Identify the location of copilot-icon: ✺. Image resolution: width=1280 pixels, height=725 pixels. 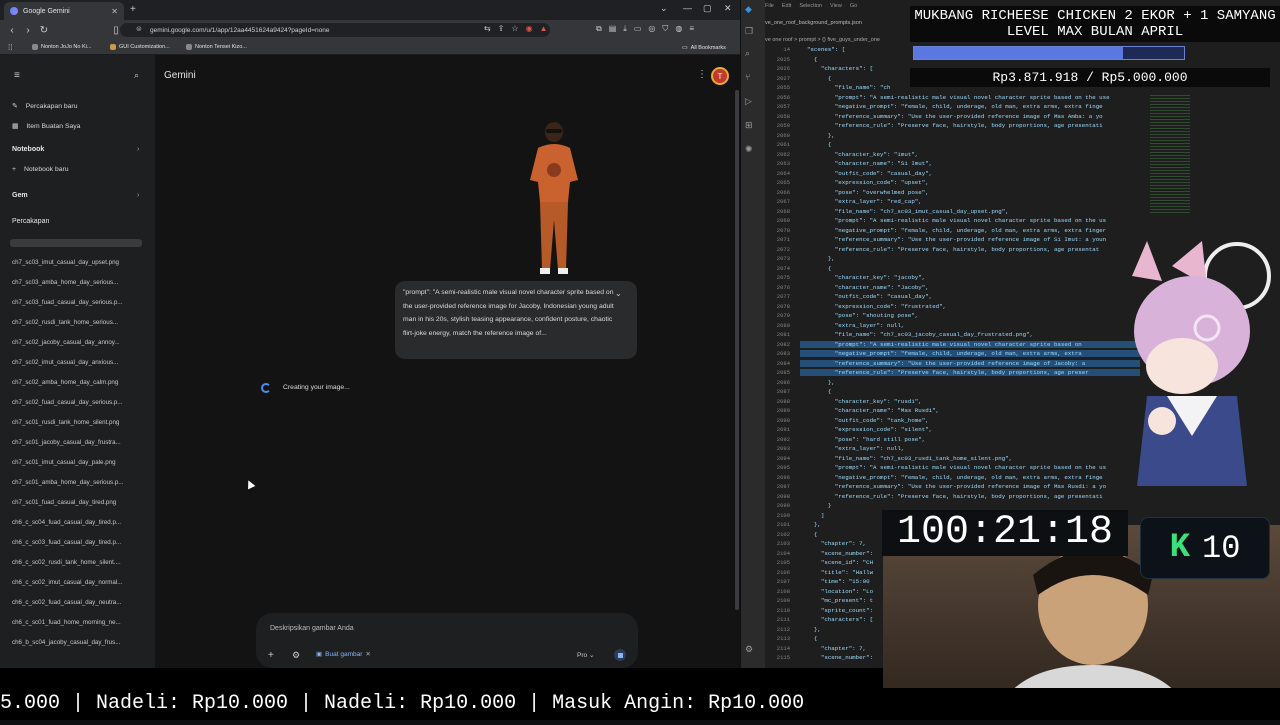
(749, 149).